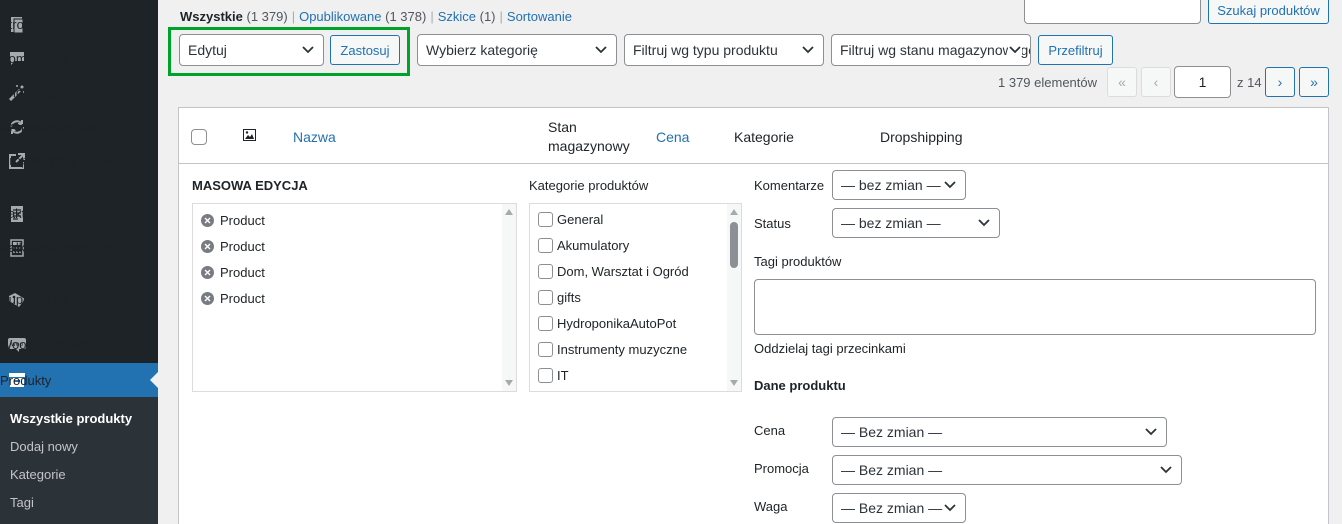  I want to click on tags-textarea, so click(1035, 307).